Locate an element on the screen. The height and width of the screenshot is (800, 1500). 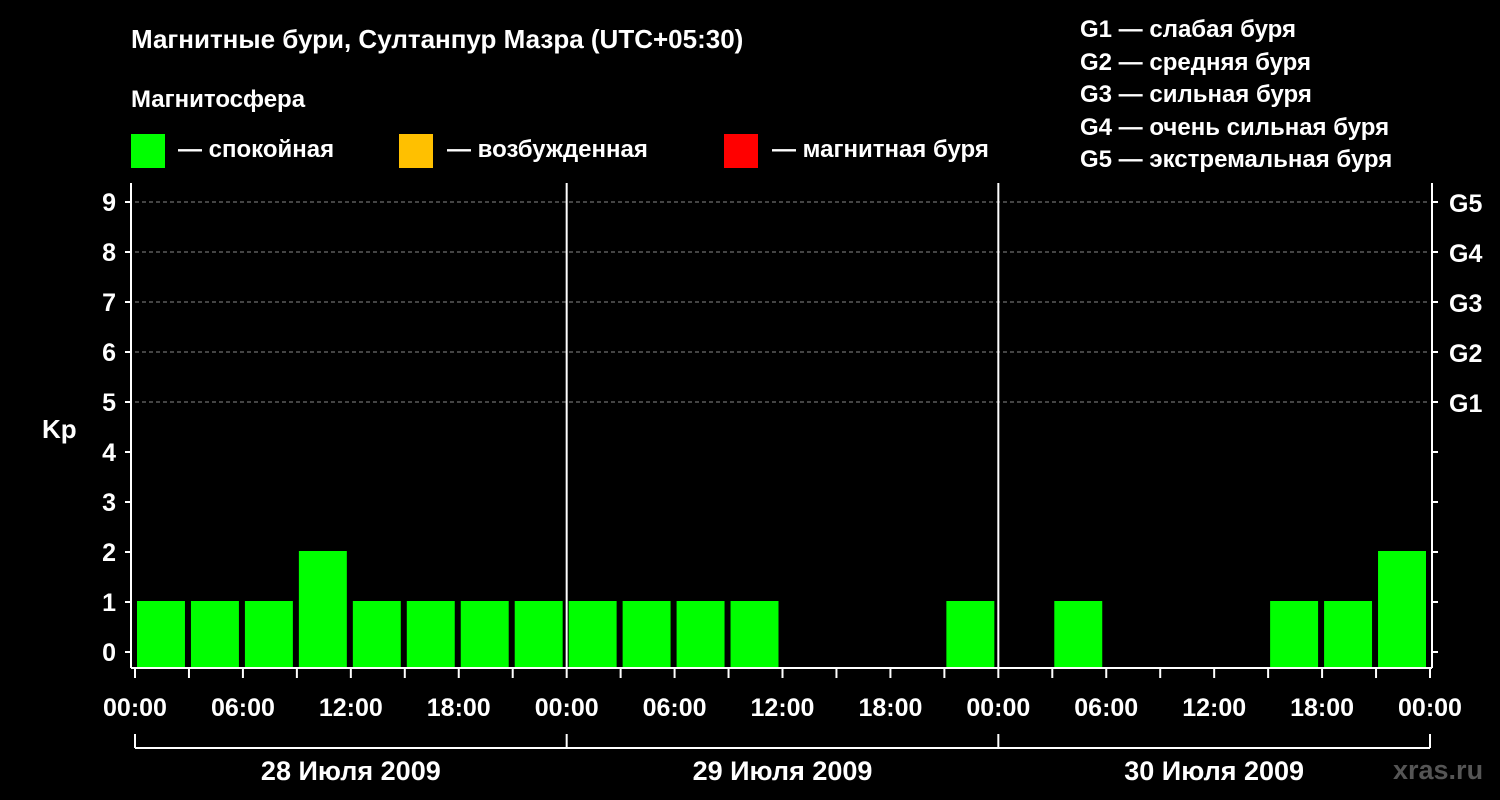
y-tick-label: 7 is located at coordinates (109, 303).